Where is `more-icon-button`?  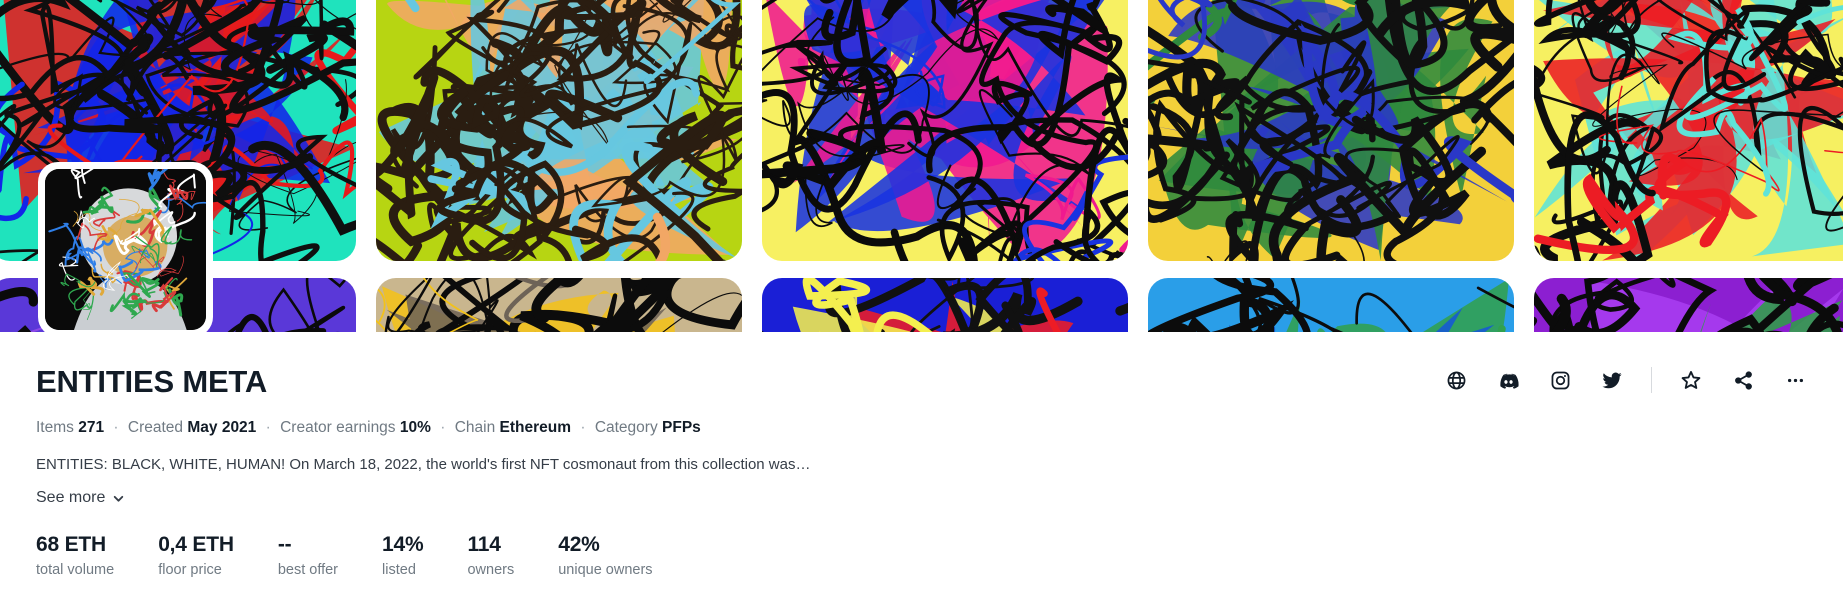
more-icon-button is located at coordinates (1795, 380).